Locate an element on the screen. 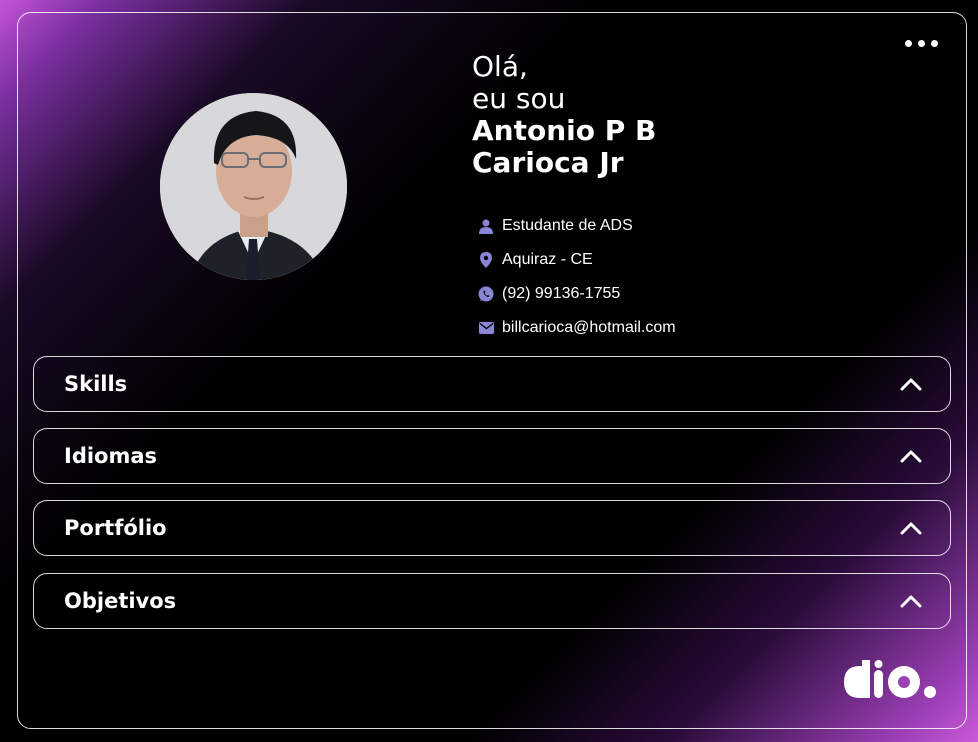  info-email: billcarioca@hotmail.com is located at coordinates (577, 328).